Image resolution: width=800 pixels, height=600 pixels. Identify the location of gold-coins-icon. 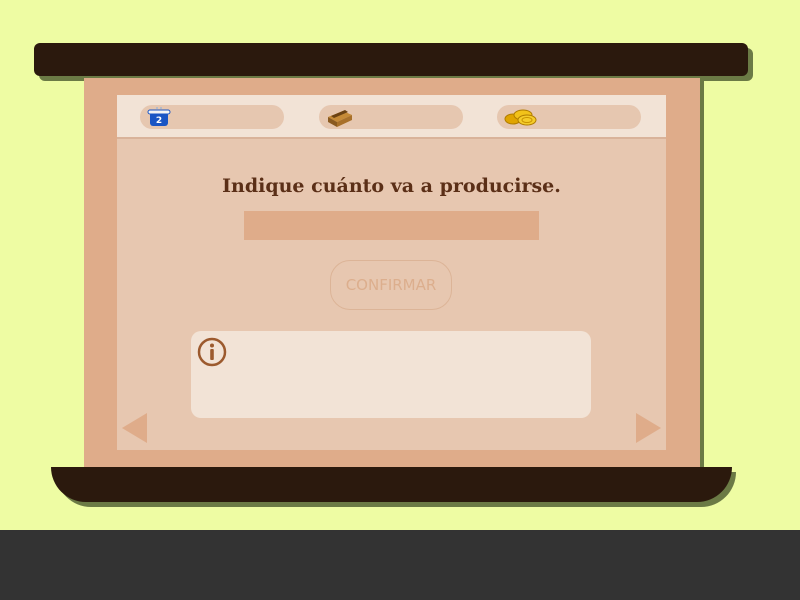
(520, 117).